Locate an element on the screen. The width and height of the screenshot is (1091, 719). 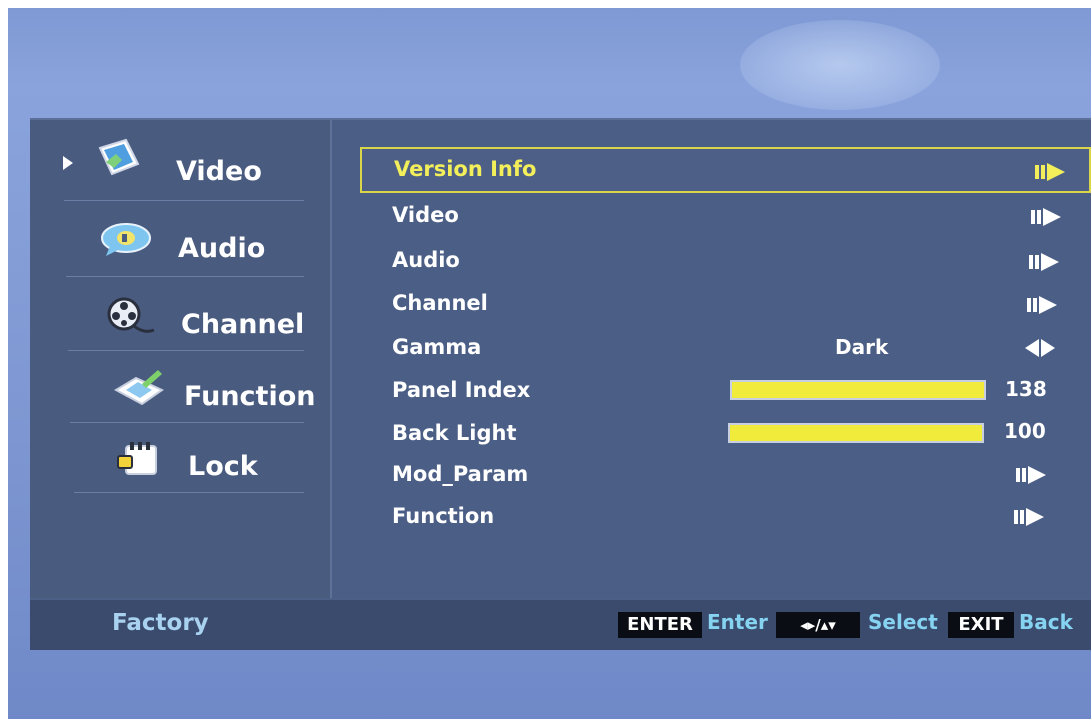
enter-key-hint: ENTER is located at coordinates (660, 625).